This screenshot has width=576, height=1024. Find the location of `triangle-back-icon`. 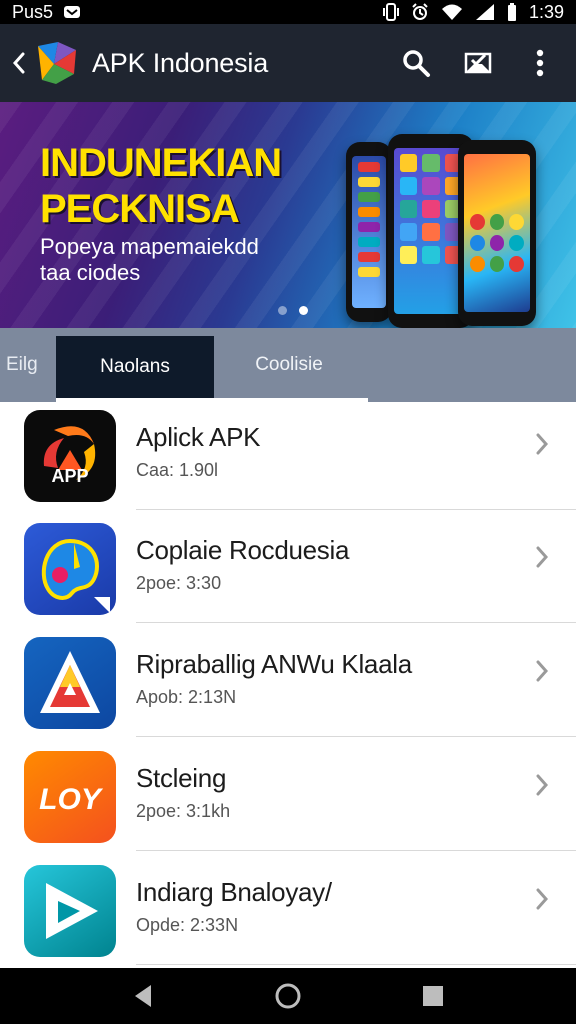

triangle-back-icon is located at coordinates (142, 996).